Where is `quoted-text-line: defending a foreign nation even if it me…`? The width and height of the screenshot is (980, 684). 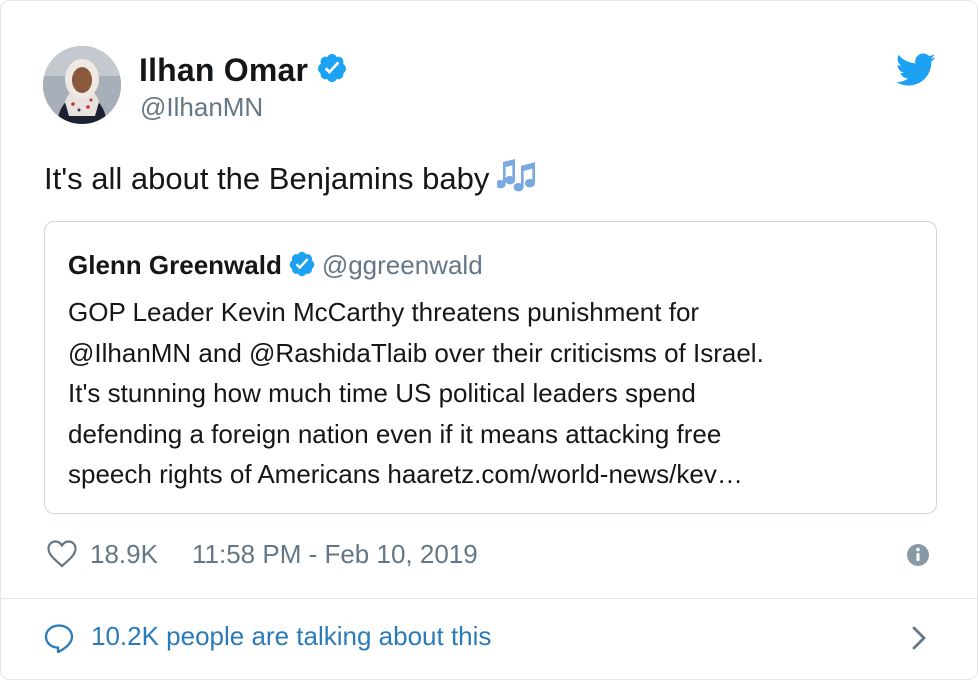
quoted-text-line: defending a foreign nation even if it me… is located at coordinates (395, 433).